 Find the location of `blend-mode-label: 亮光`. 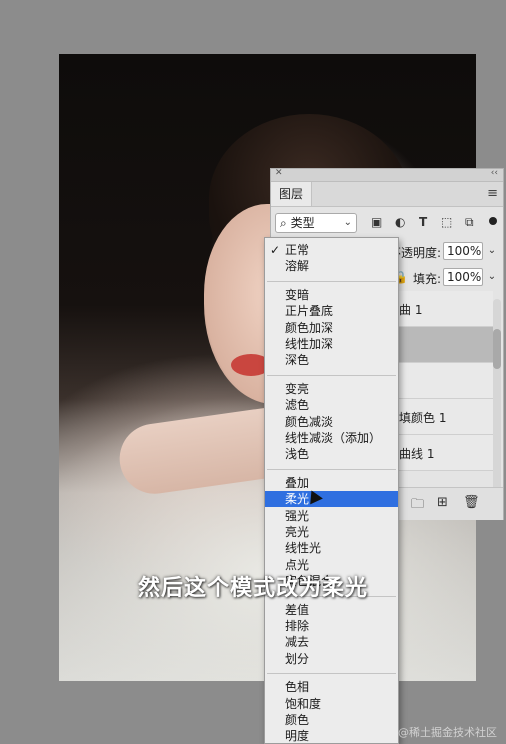

blend-mode-label: 亮光 is located at coordinates (297, 532).